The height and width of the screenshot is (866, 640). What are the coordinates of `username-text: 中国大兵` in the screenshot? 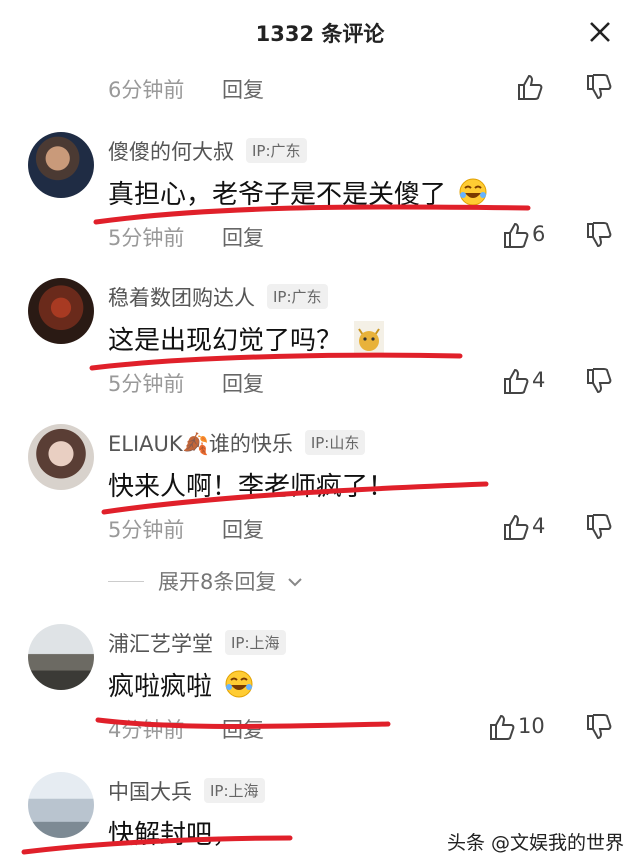 It's located at (150, 792).